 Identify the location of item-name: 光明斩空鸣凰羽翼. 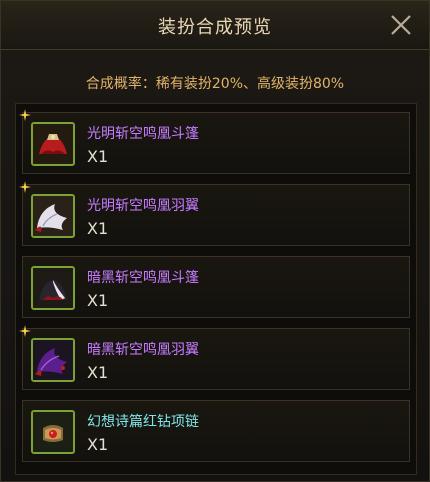
(143, 206).